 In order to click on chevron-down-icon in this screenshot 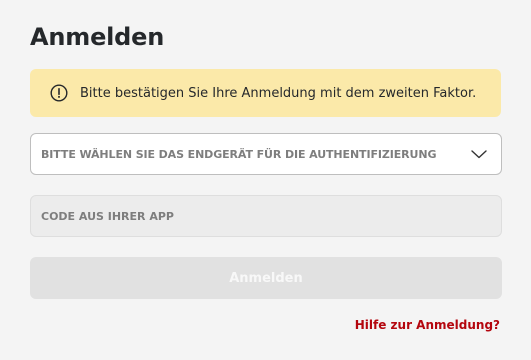, I will do `click(479, 154)`.